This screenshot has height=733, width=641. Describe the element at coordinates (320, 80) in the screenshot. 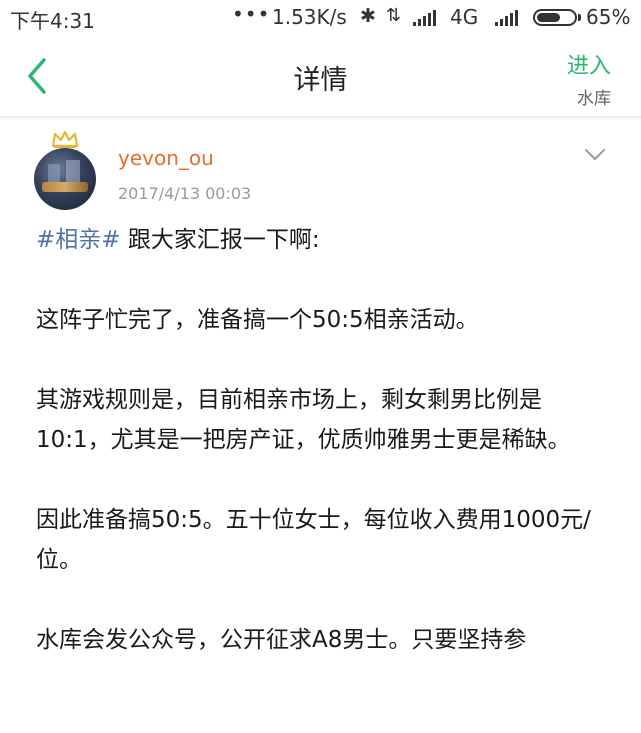

I see `page-title: 详情` at that location.